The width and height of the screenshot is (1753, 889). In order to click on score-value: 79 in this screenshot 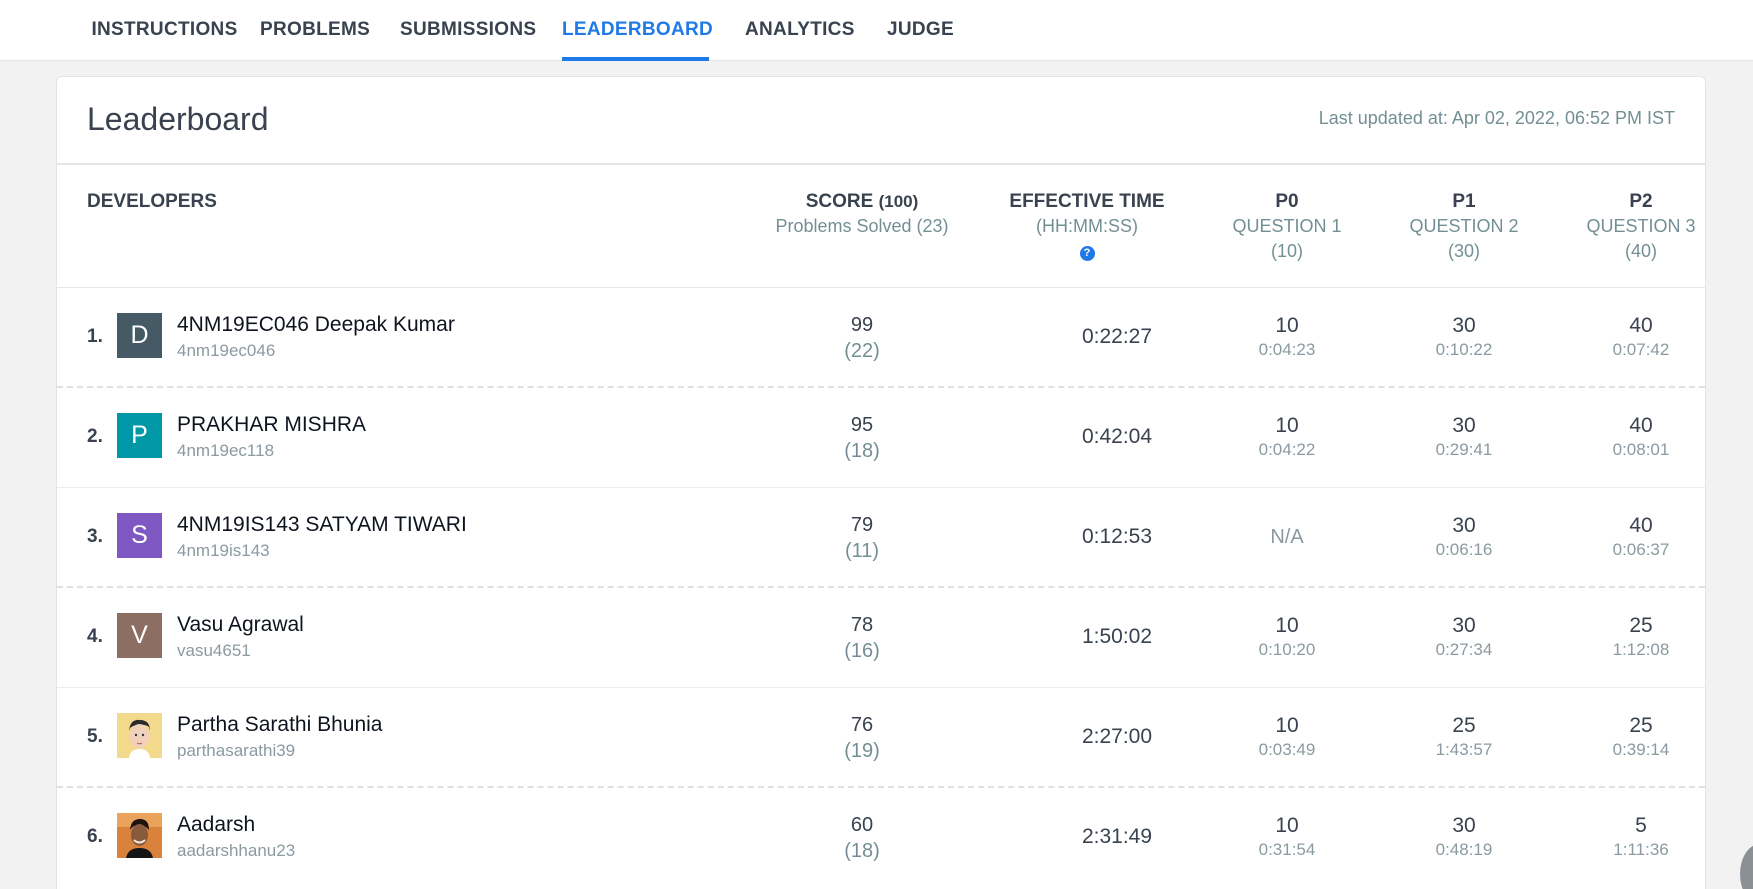, I will do `click(862, 525)`.